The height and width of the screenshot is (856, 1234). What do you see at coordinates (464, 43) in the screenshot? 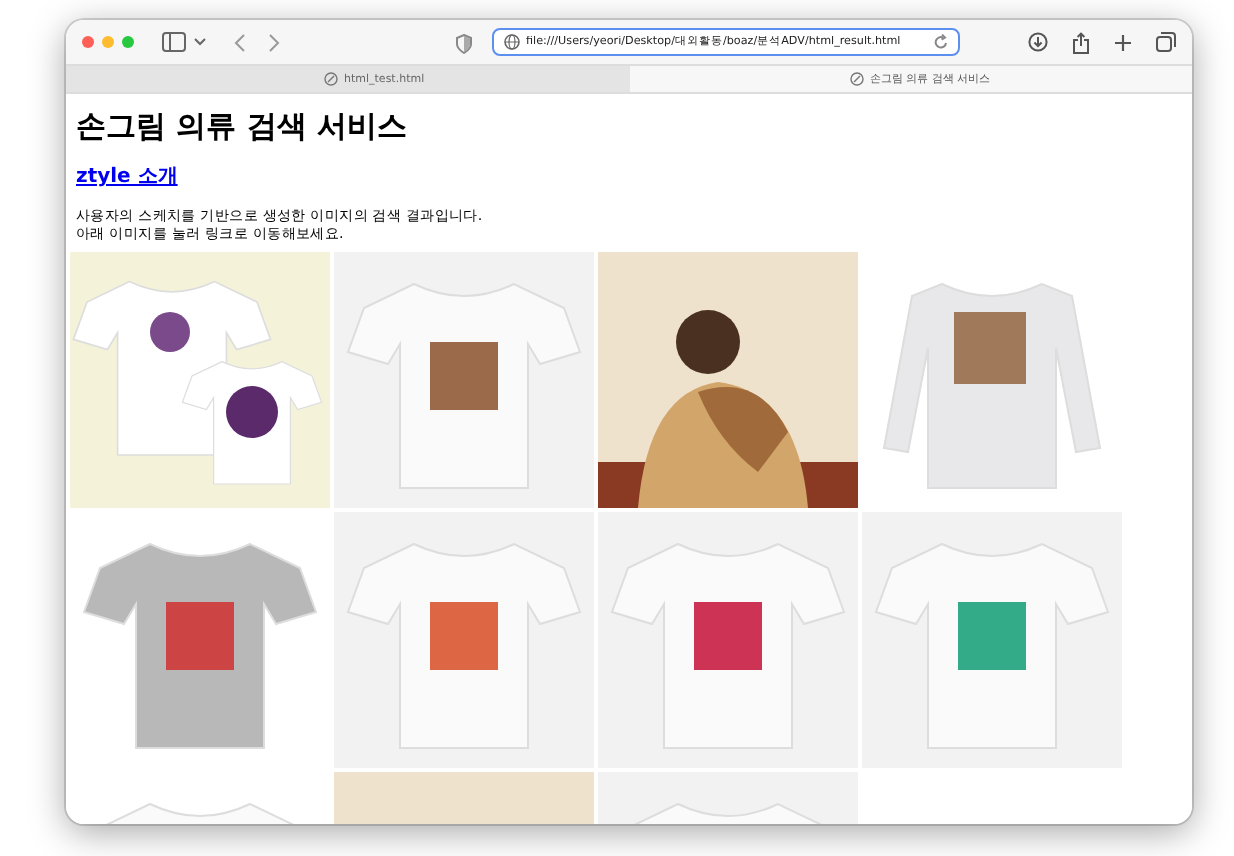
I see `shield-icon` at bounding box center [464, 43].